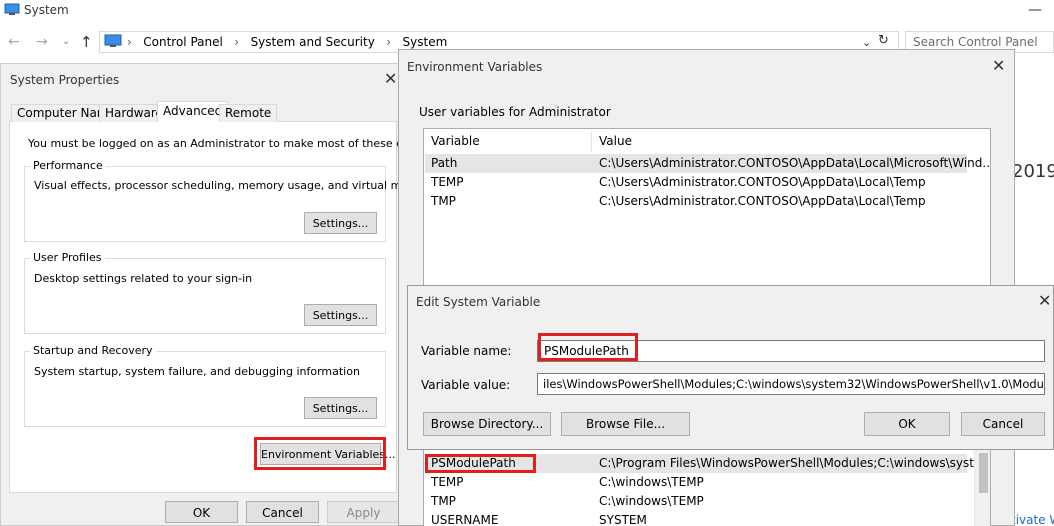  I want to click on breadcrumb-system: System, so click(425, 42).